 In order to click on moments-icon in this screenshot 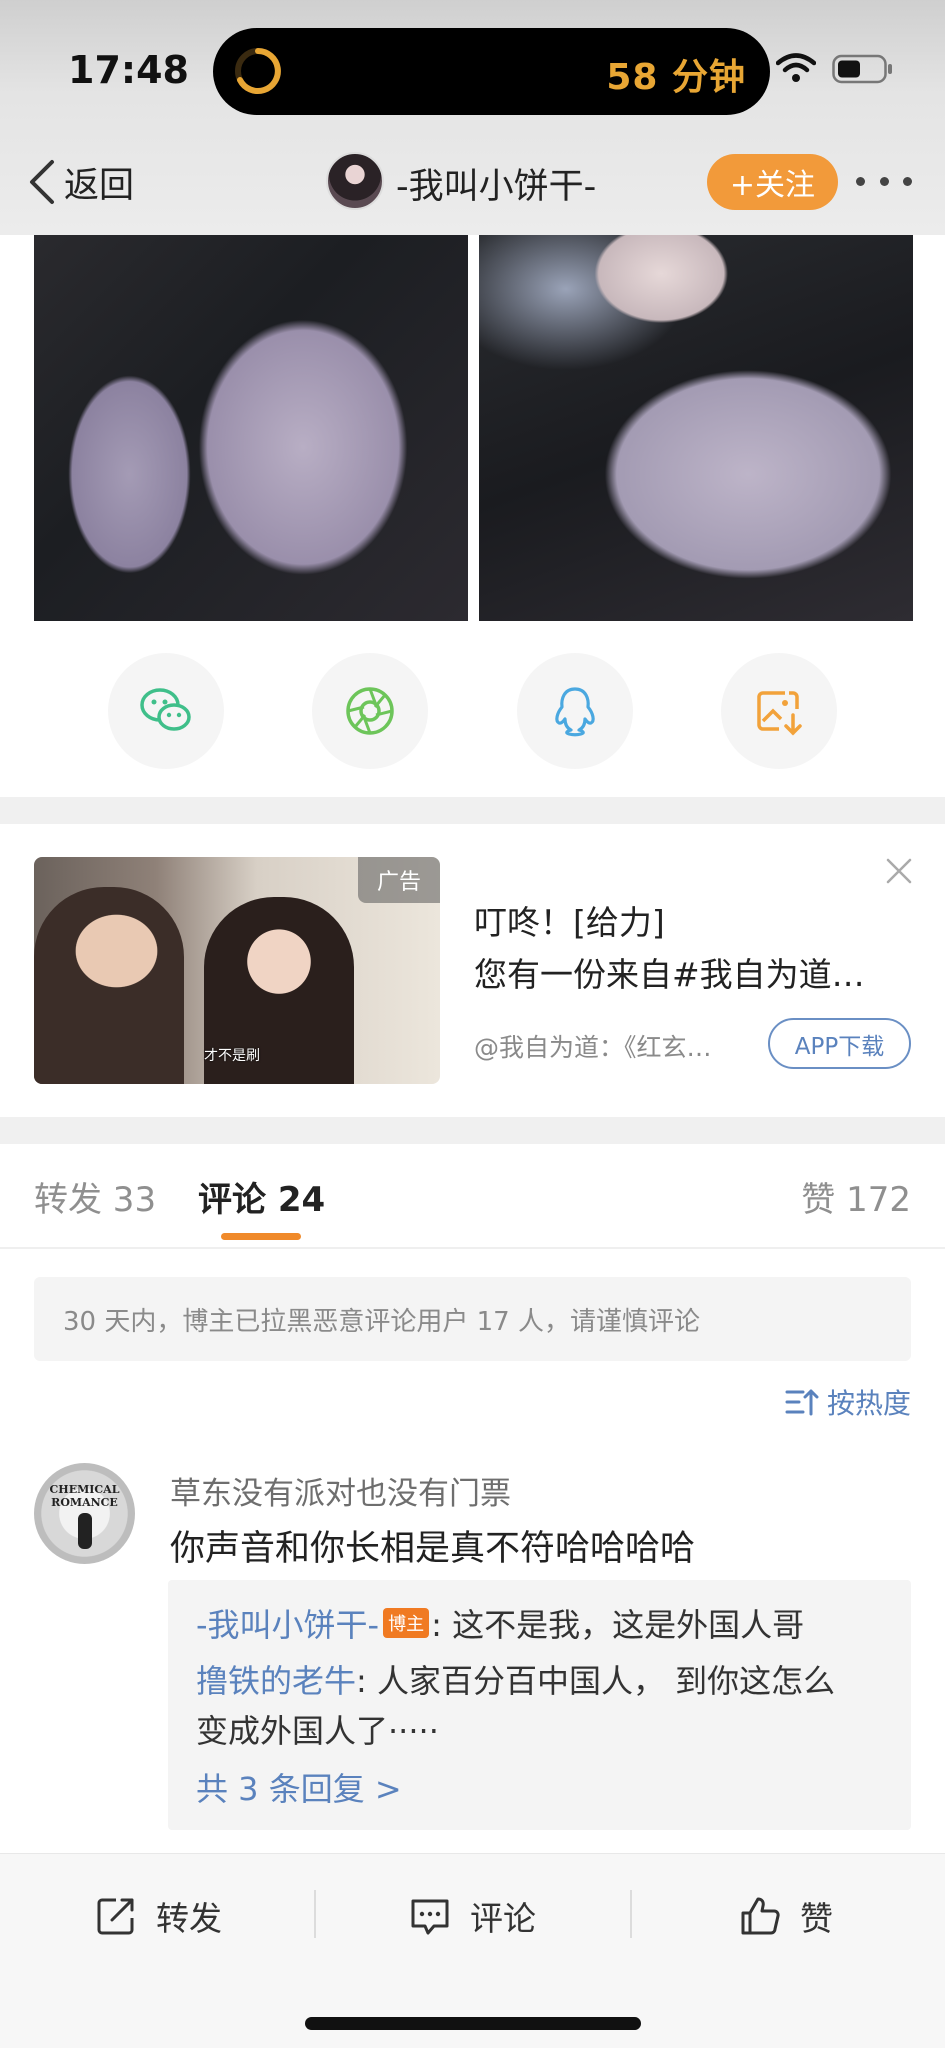, I will do `click(370, 711)`.